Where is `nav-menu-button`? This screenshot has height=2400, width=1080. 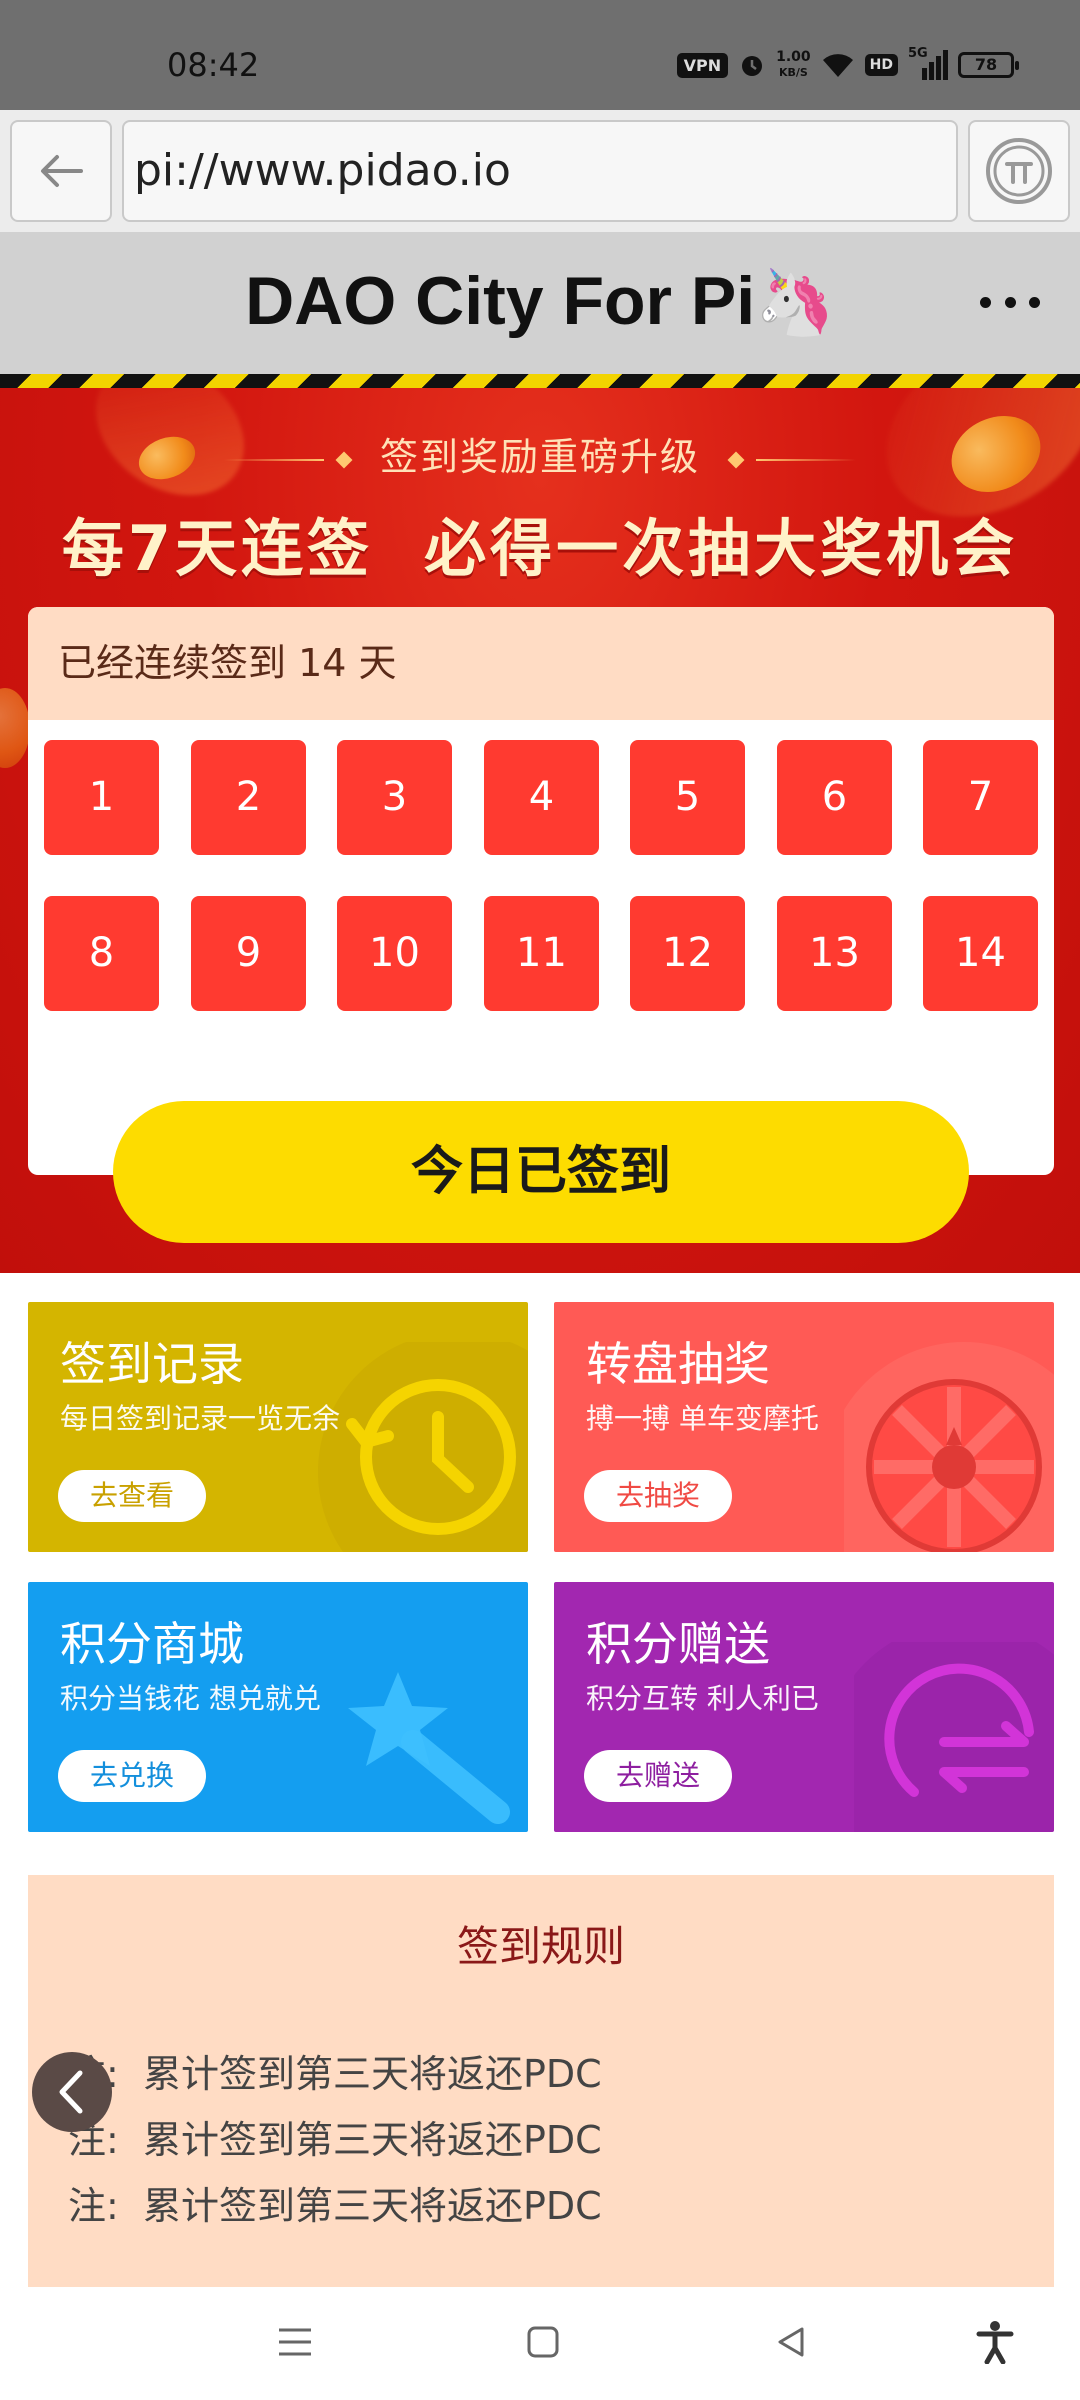 nav-menu-button is located at coordinates (295, 2342).